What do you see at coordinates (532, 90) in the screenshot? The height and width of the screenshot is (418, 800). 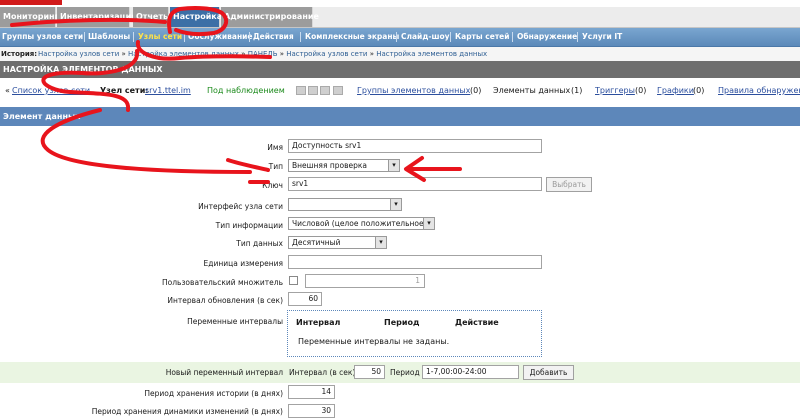 I see `items-label: Элементы данных` at bounding box center [532, 90].